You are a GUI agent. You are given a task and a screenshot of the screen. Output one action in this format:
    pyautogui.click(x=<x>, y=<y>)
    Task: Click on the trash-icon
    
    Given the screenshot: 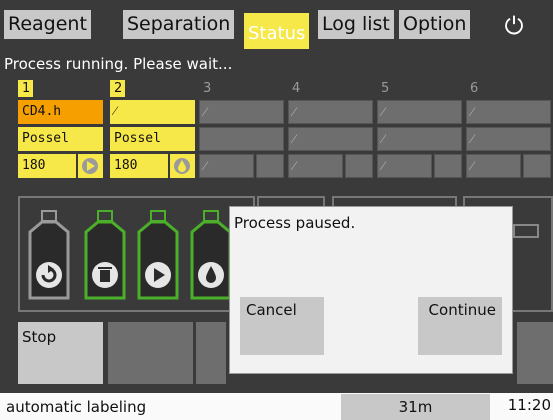 What is the action you would take?
    pyautogui.click(x=105, y=275)
    